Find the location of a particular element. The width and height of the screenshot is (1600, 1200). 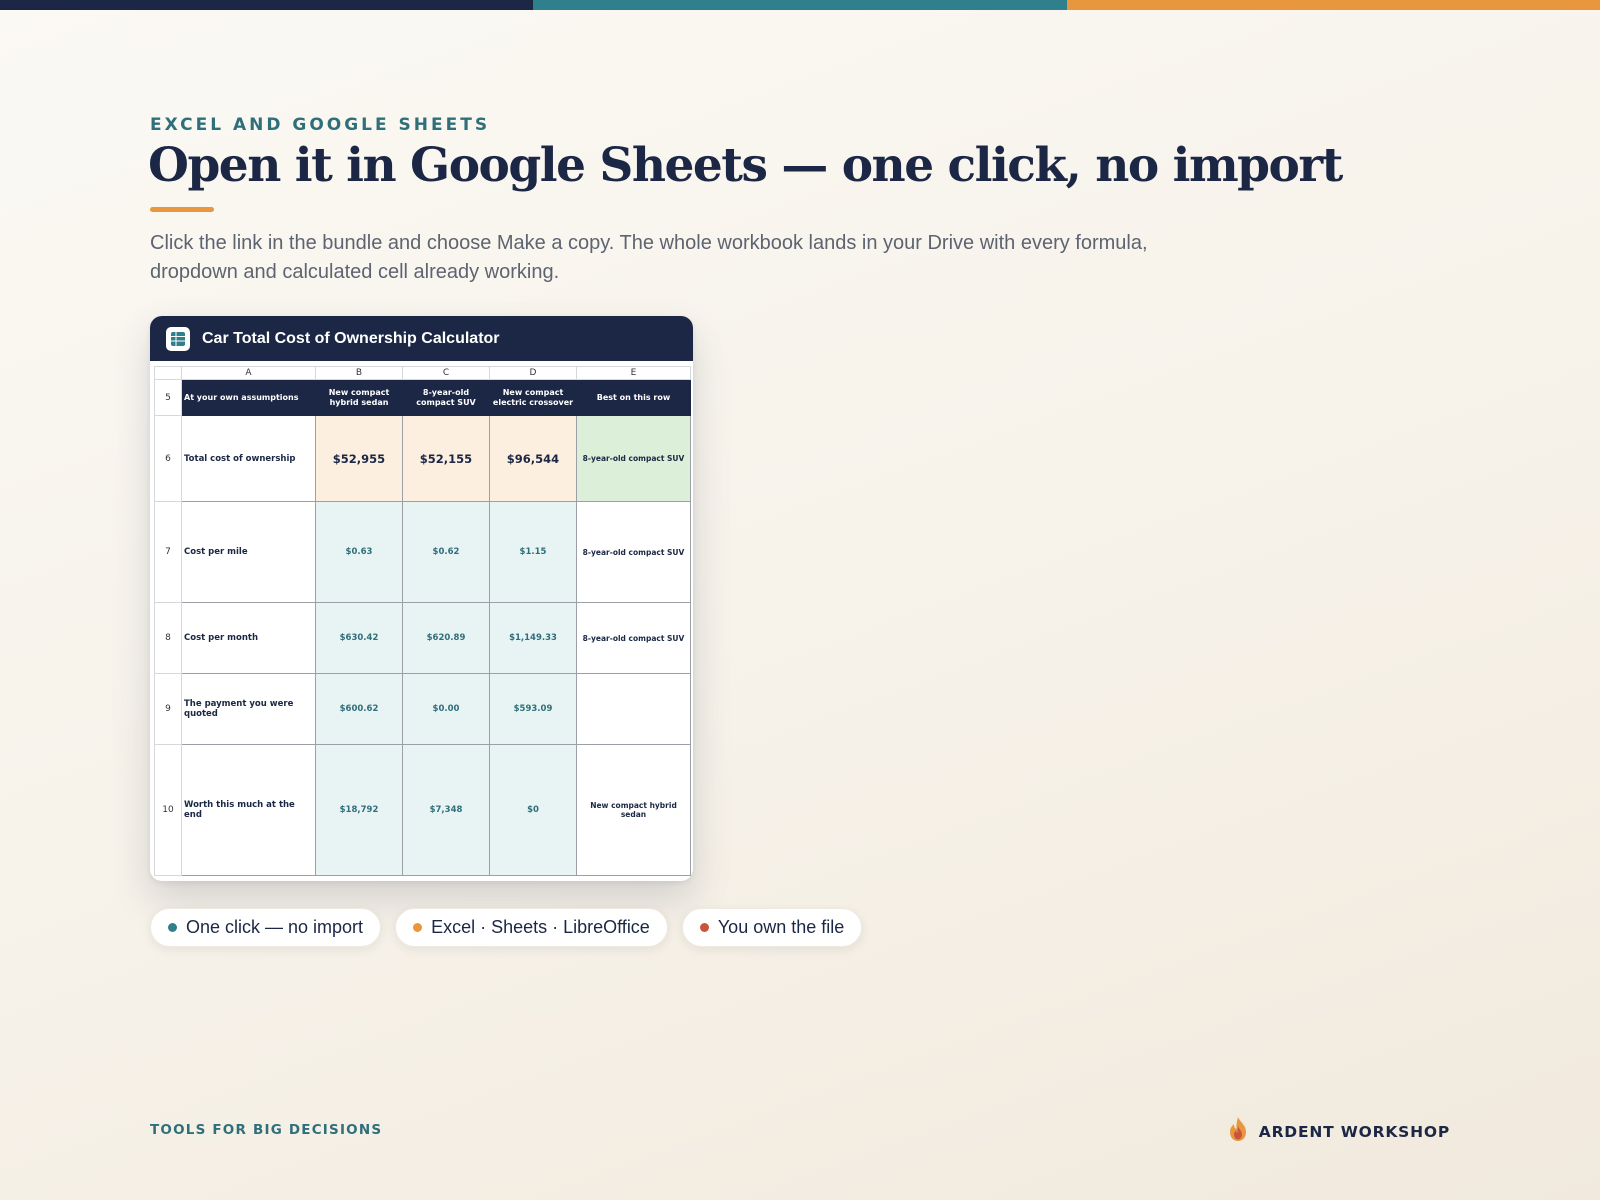

best-cell: New compact hybrid sedan is located at coordinates (633, 810).